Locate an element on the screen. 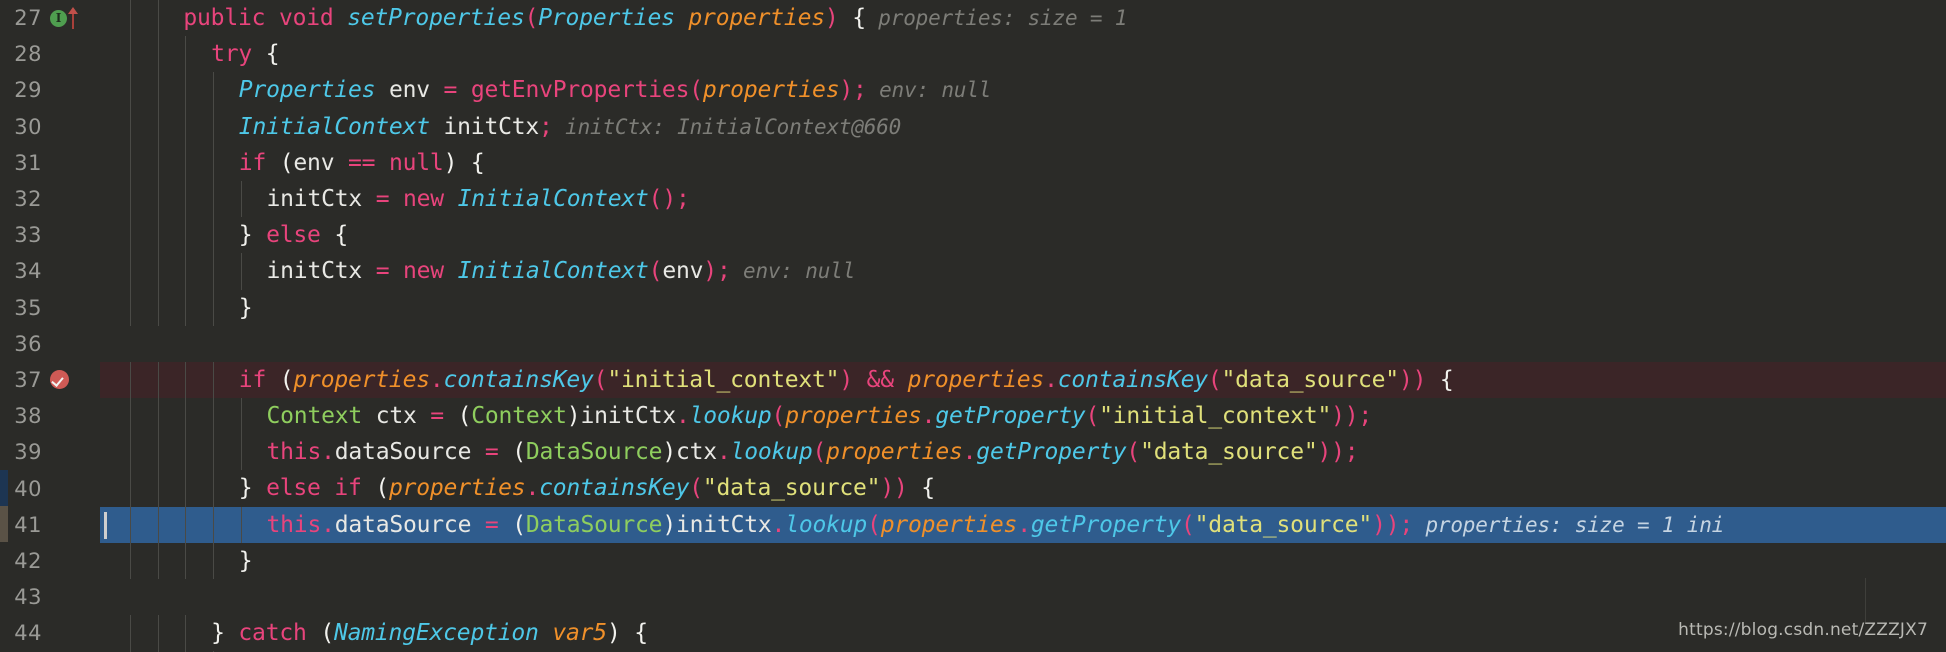 The width and height of the screenshot is (1946, 652). scroll-indicator is located at coordinates (1865, 601).